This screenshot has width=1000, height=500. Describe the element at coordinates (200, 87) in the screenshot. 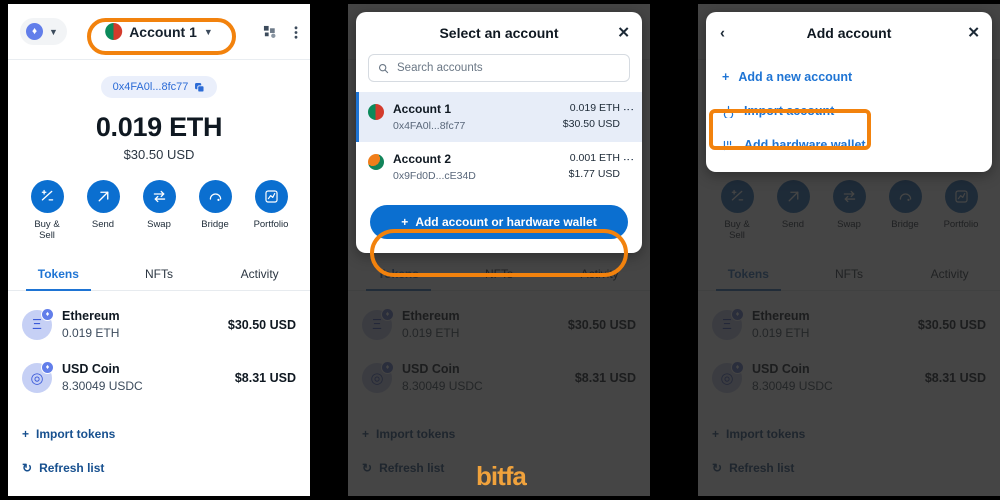

I see `copy-icon` at that location.